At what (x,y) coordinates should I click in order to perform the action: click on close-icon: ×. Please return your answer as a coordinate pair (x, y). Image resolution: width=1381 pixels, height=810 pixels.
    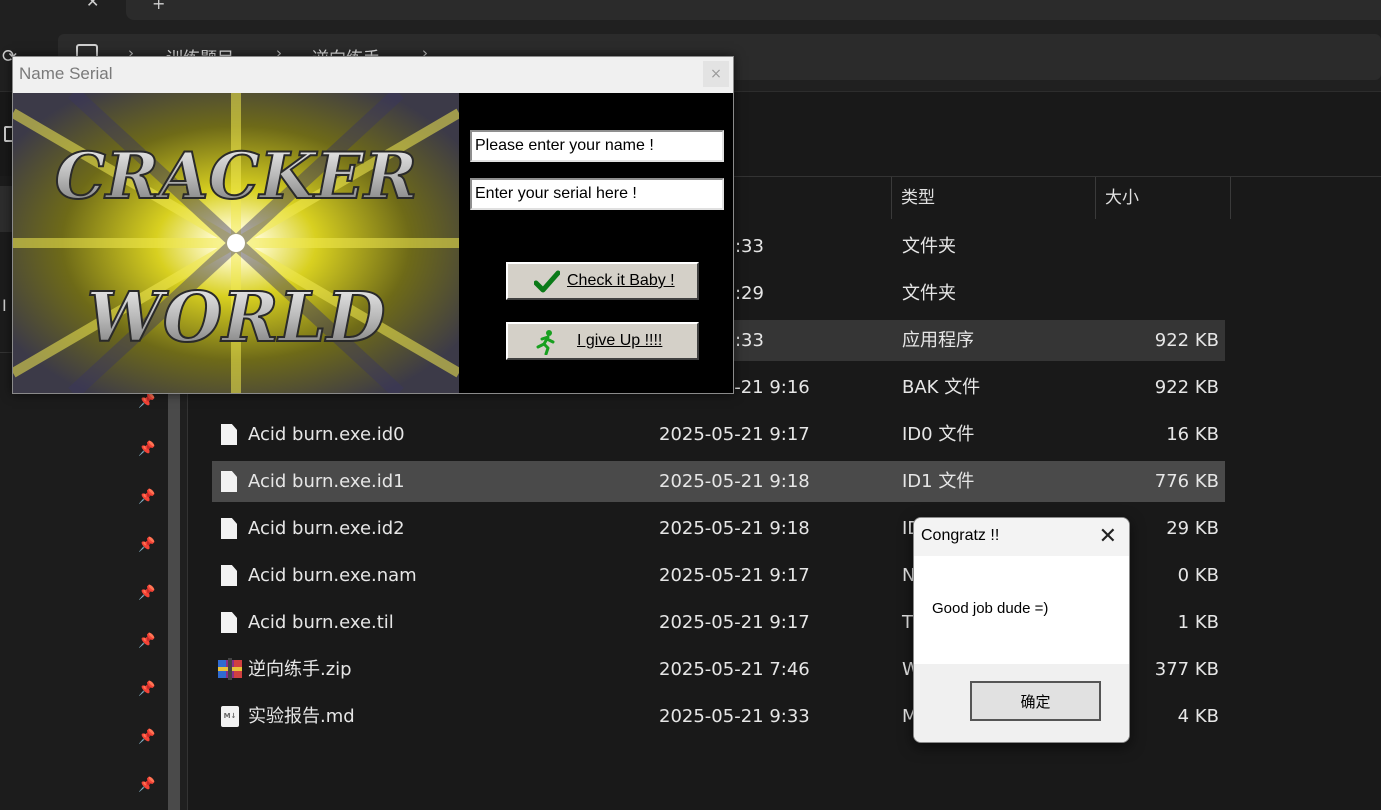
    Looking at the image, I should click on (716, 74).